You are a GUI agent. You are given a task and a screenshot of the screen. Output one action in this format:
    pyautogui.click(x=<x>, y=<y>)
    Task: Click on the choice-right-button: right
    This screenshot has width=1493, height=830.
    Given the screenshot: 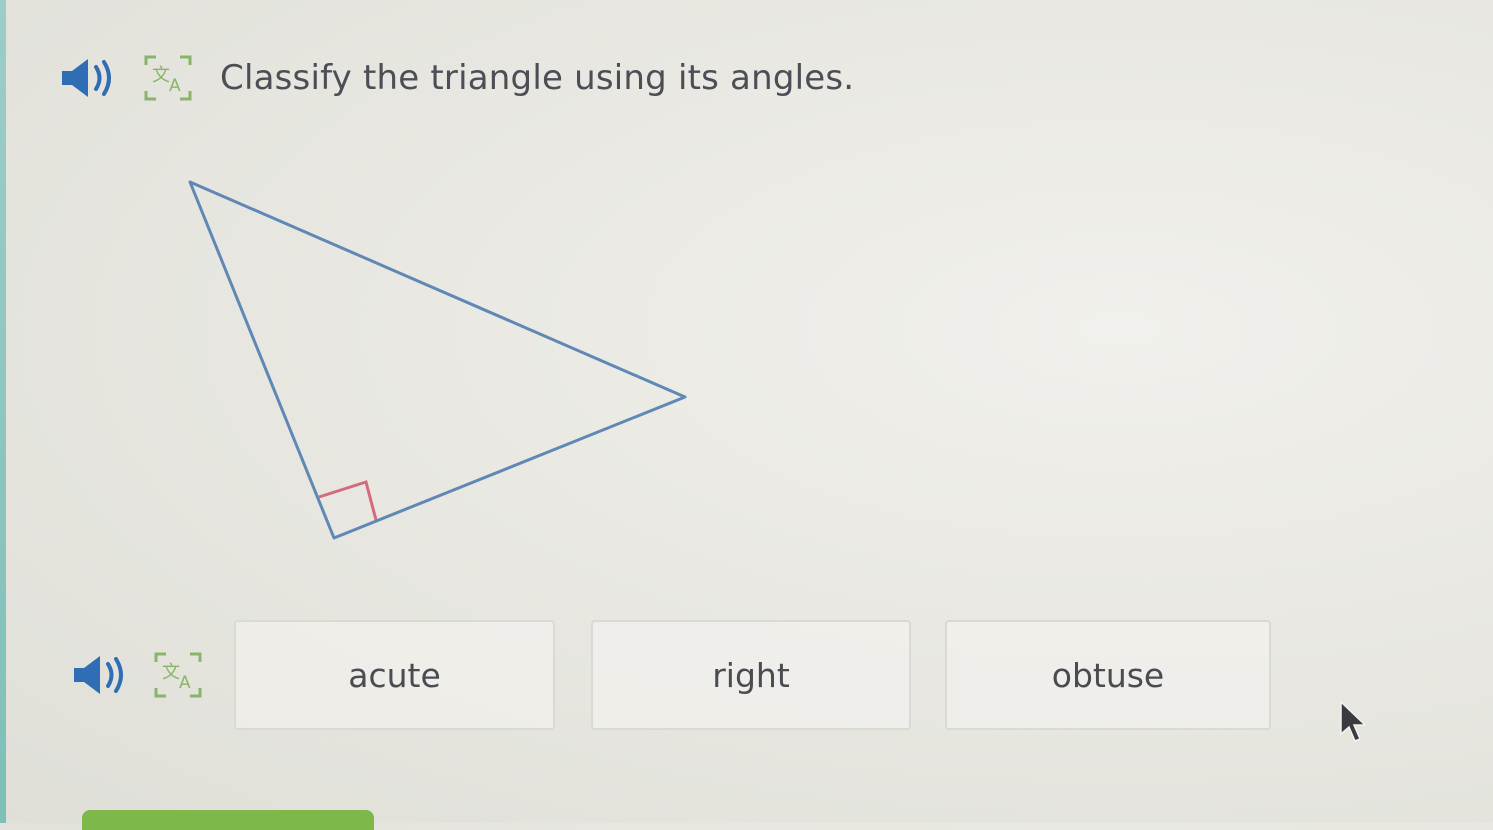 What is the action you would take?
    pyautogui.click(x=751, y=675)
    